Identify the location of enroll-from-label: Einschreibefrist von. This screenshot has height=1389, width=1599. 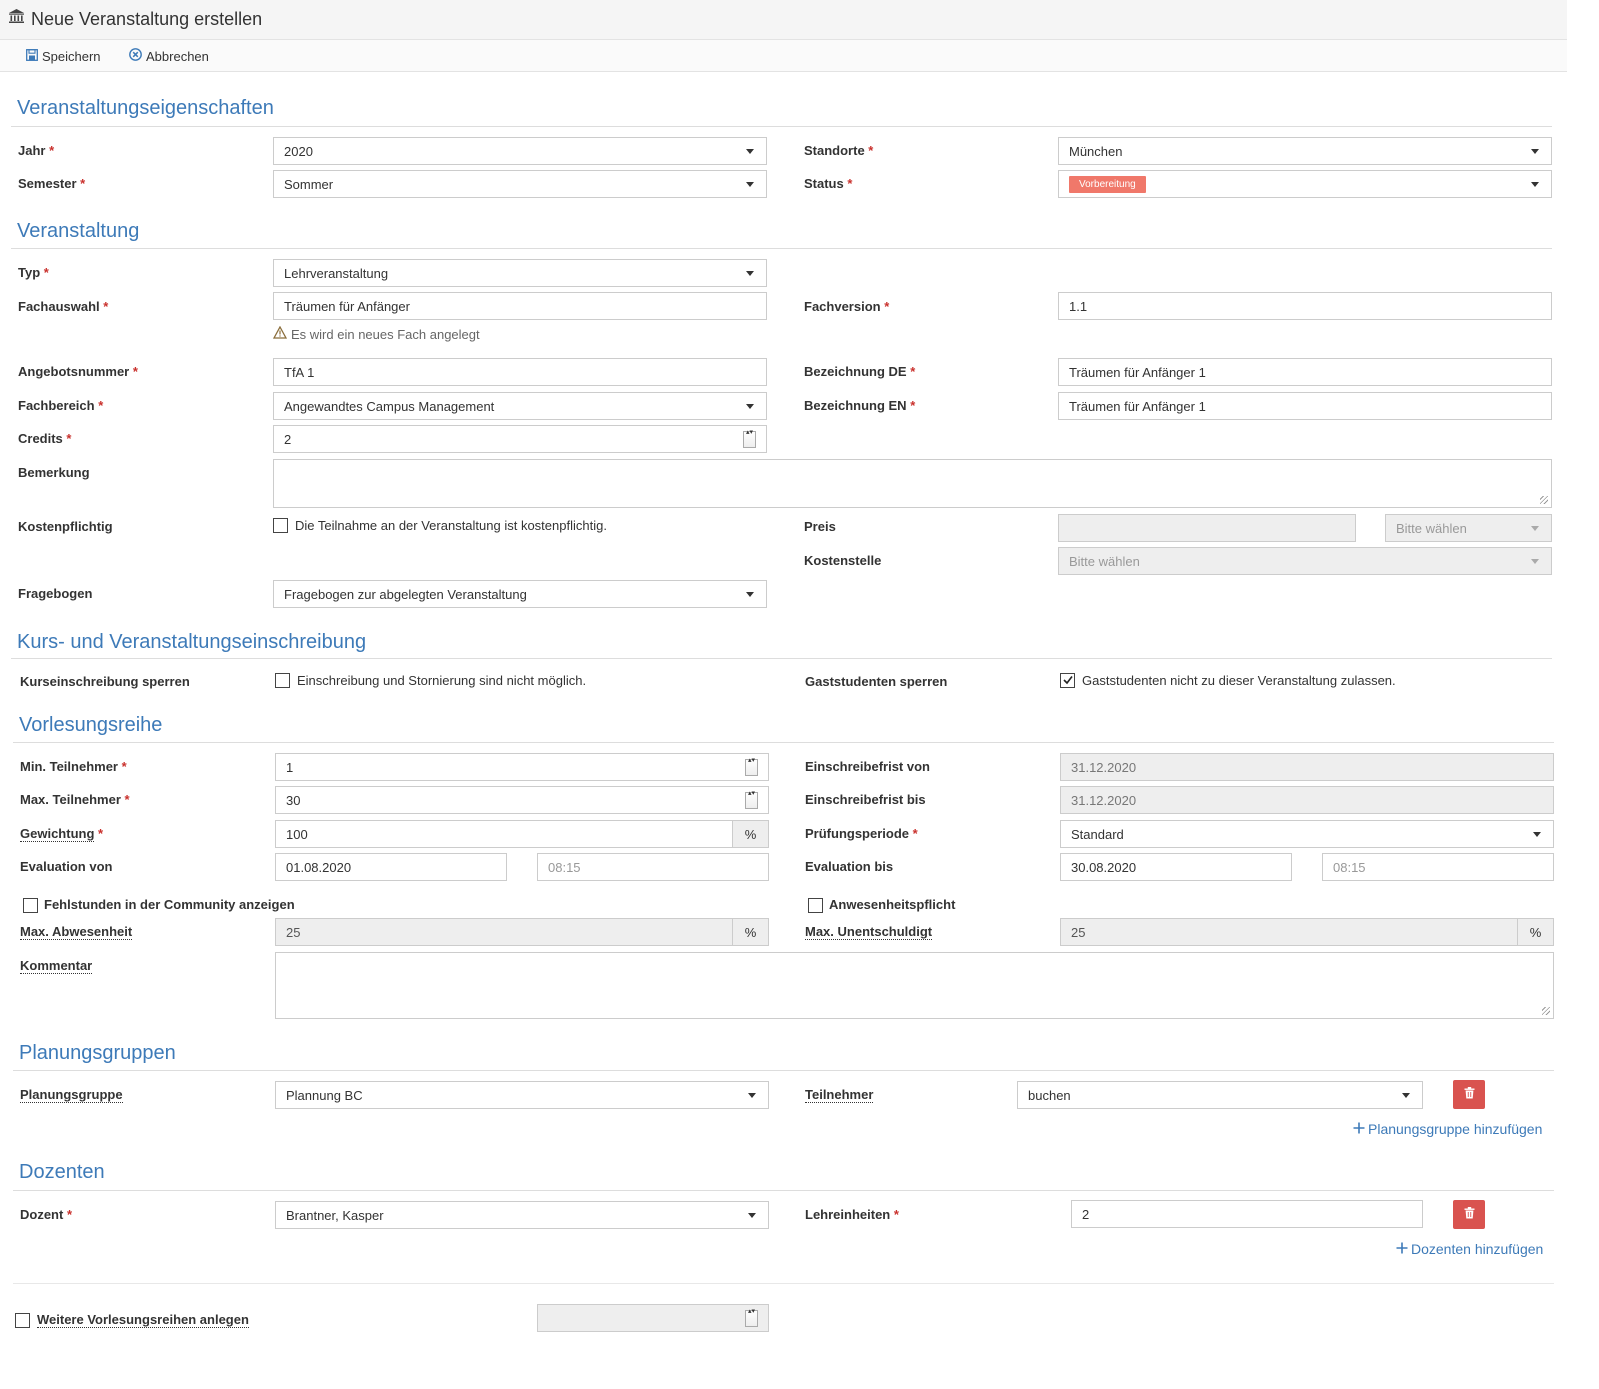
(867, 766).